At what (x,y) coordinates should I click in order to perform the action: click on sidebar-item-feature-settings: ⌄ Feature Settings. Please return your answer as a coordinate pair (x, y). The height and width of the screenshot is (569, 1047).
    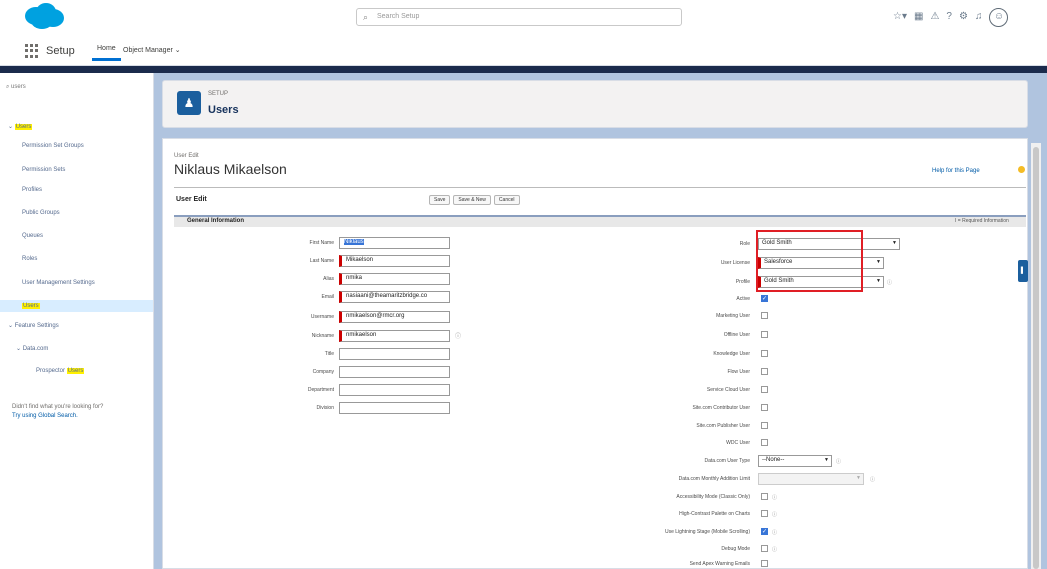
    Looking at the image, I should click on (33, 325).